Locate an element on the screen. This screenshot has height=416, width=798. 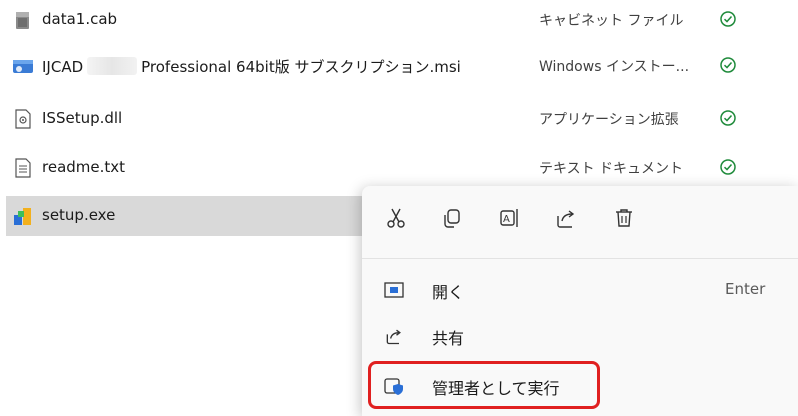
file-type: テキスト ドキュメント is located at coordinates (611, 169).